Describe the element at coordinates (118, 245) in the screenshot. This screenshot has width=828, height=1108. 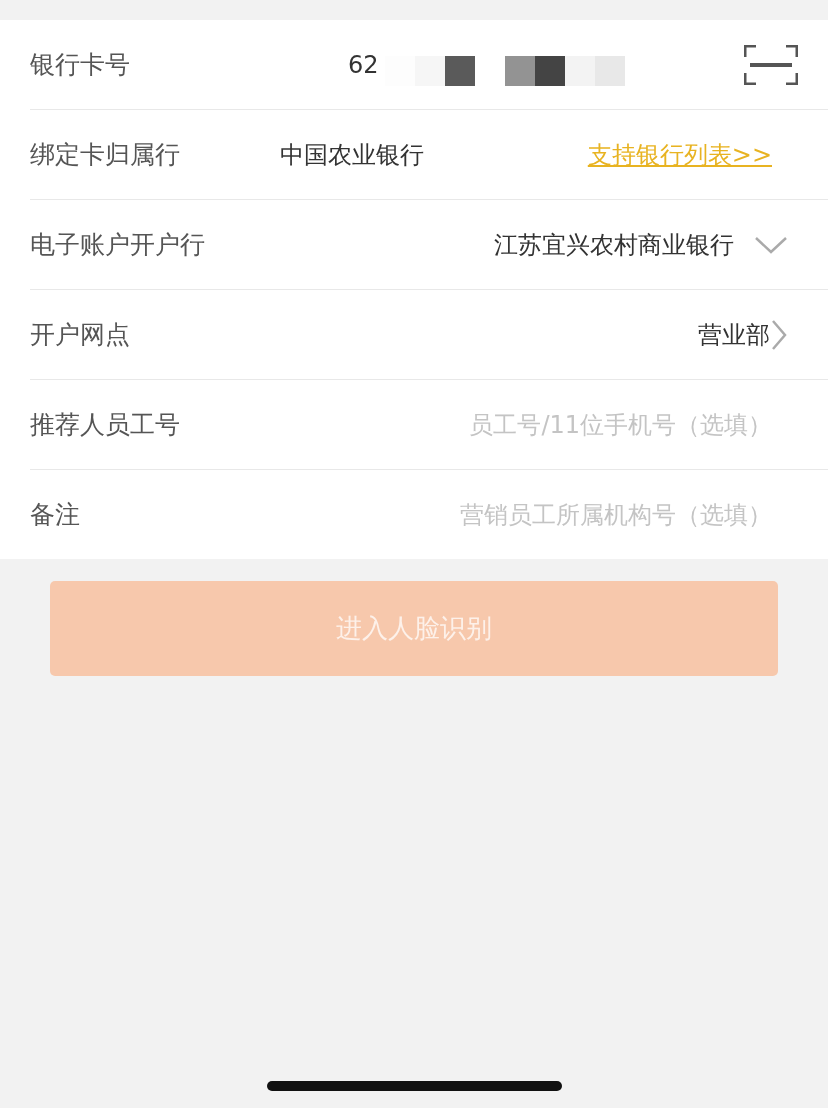
I see `field-label: 电子账户开户行` at that location.